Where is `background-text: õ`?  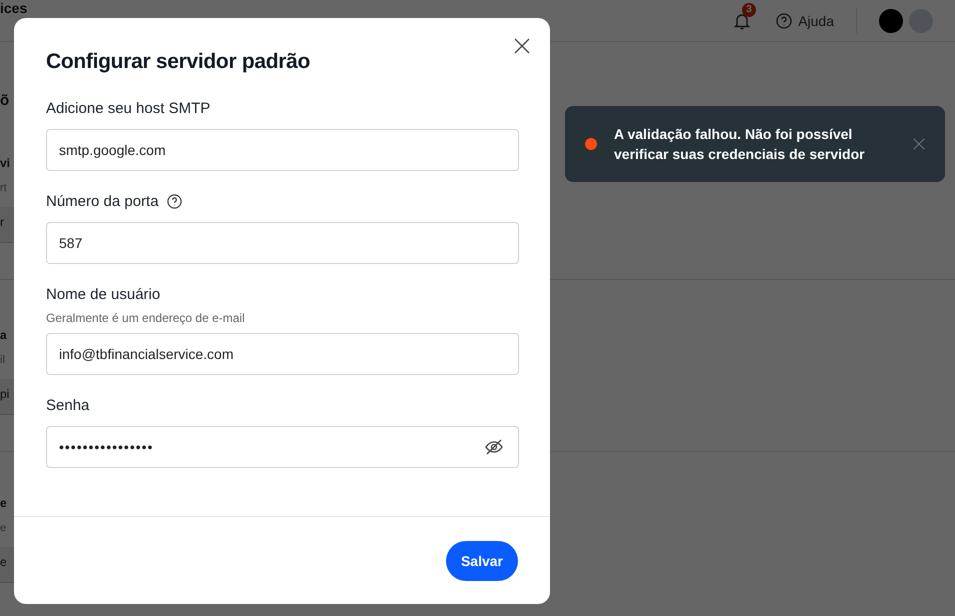
background-text: õ is located at coordinates (5, 101).